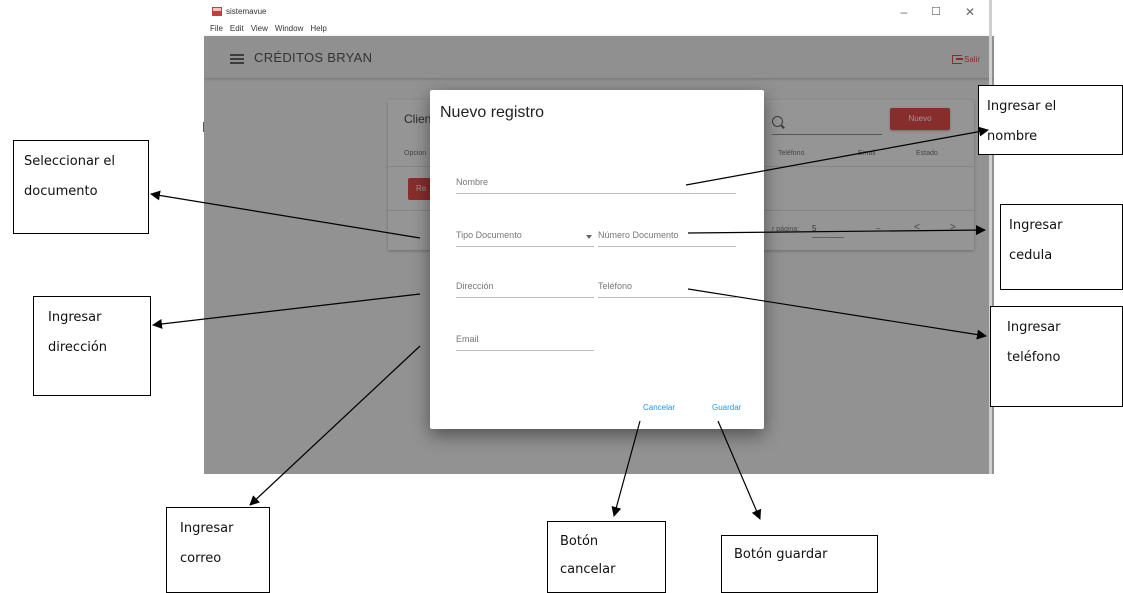 The height and width of the screenshot is (593, 1123). I want to click on dropdown-caret-icon, so click(589, 237).